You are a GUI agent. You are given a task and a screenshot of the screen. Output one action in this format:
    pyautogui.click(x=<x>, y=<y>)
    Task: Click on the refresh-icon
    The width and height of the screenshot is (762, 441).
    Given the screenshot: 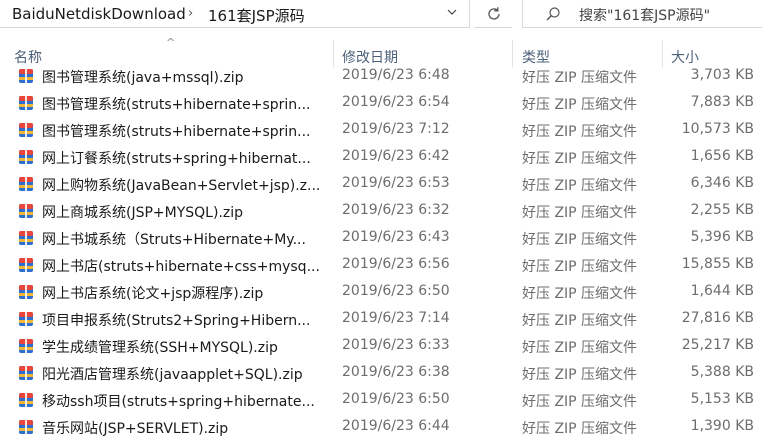 What is the action you would take?
    pyautogui.click(x=494, y=13)
    